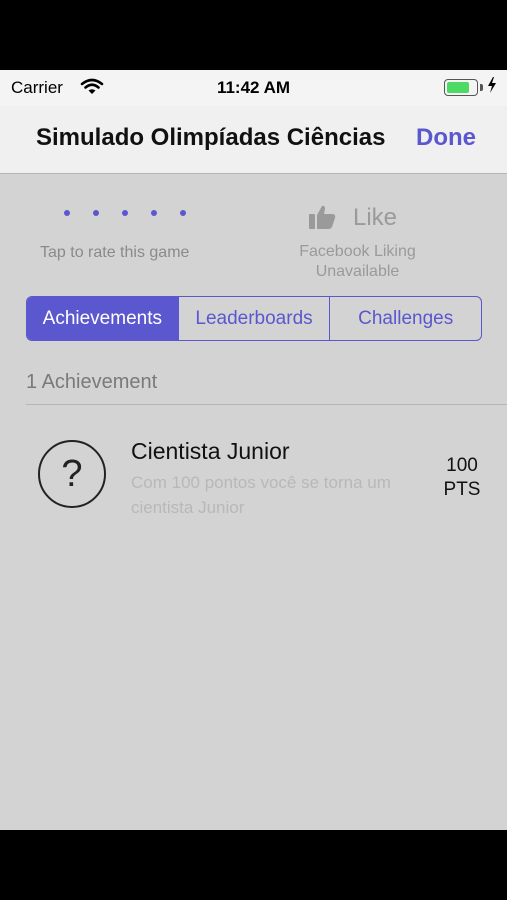 The image size is (507, 900). I want to click on achievement-count-header: 1 Achievement, so click(92, 382).